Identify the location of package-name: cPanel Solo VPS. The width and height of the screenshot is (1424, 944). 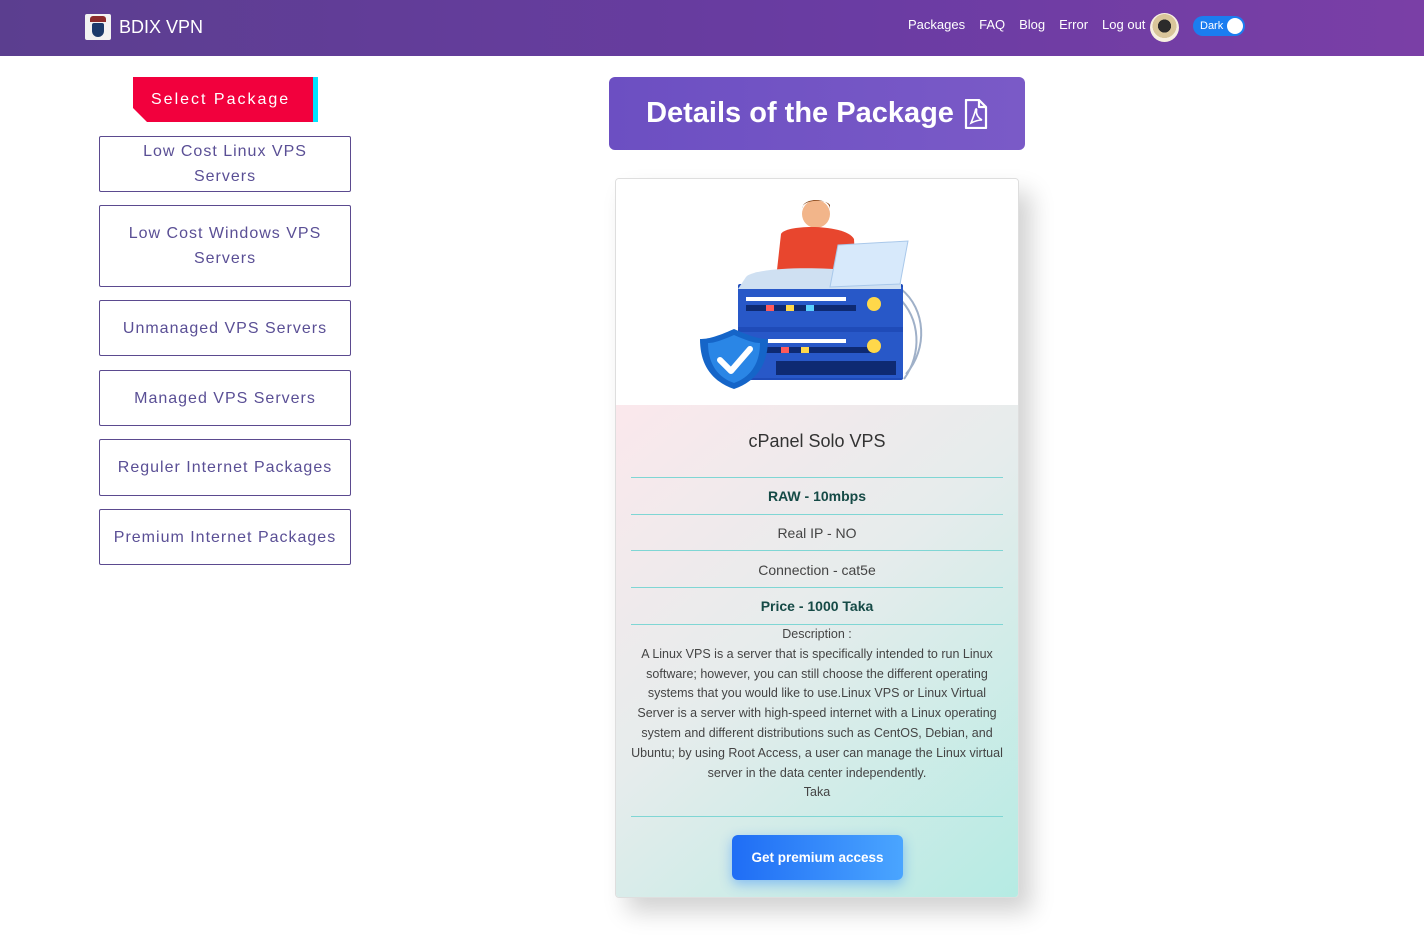
(817, 441).